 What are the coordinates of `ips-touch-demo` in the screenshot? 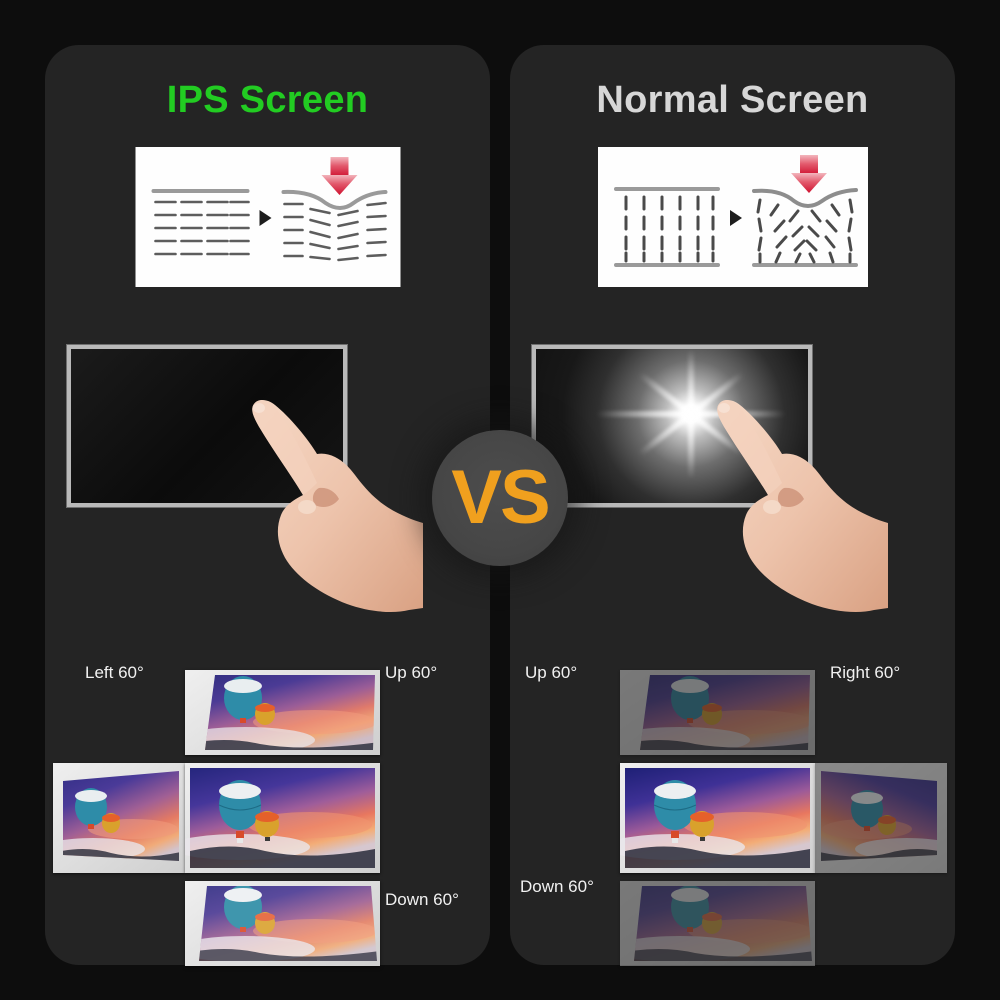 It's located at (267, 473).